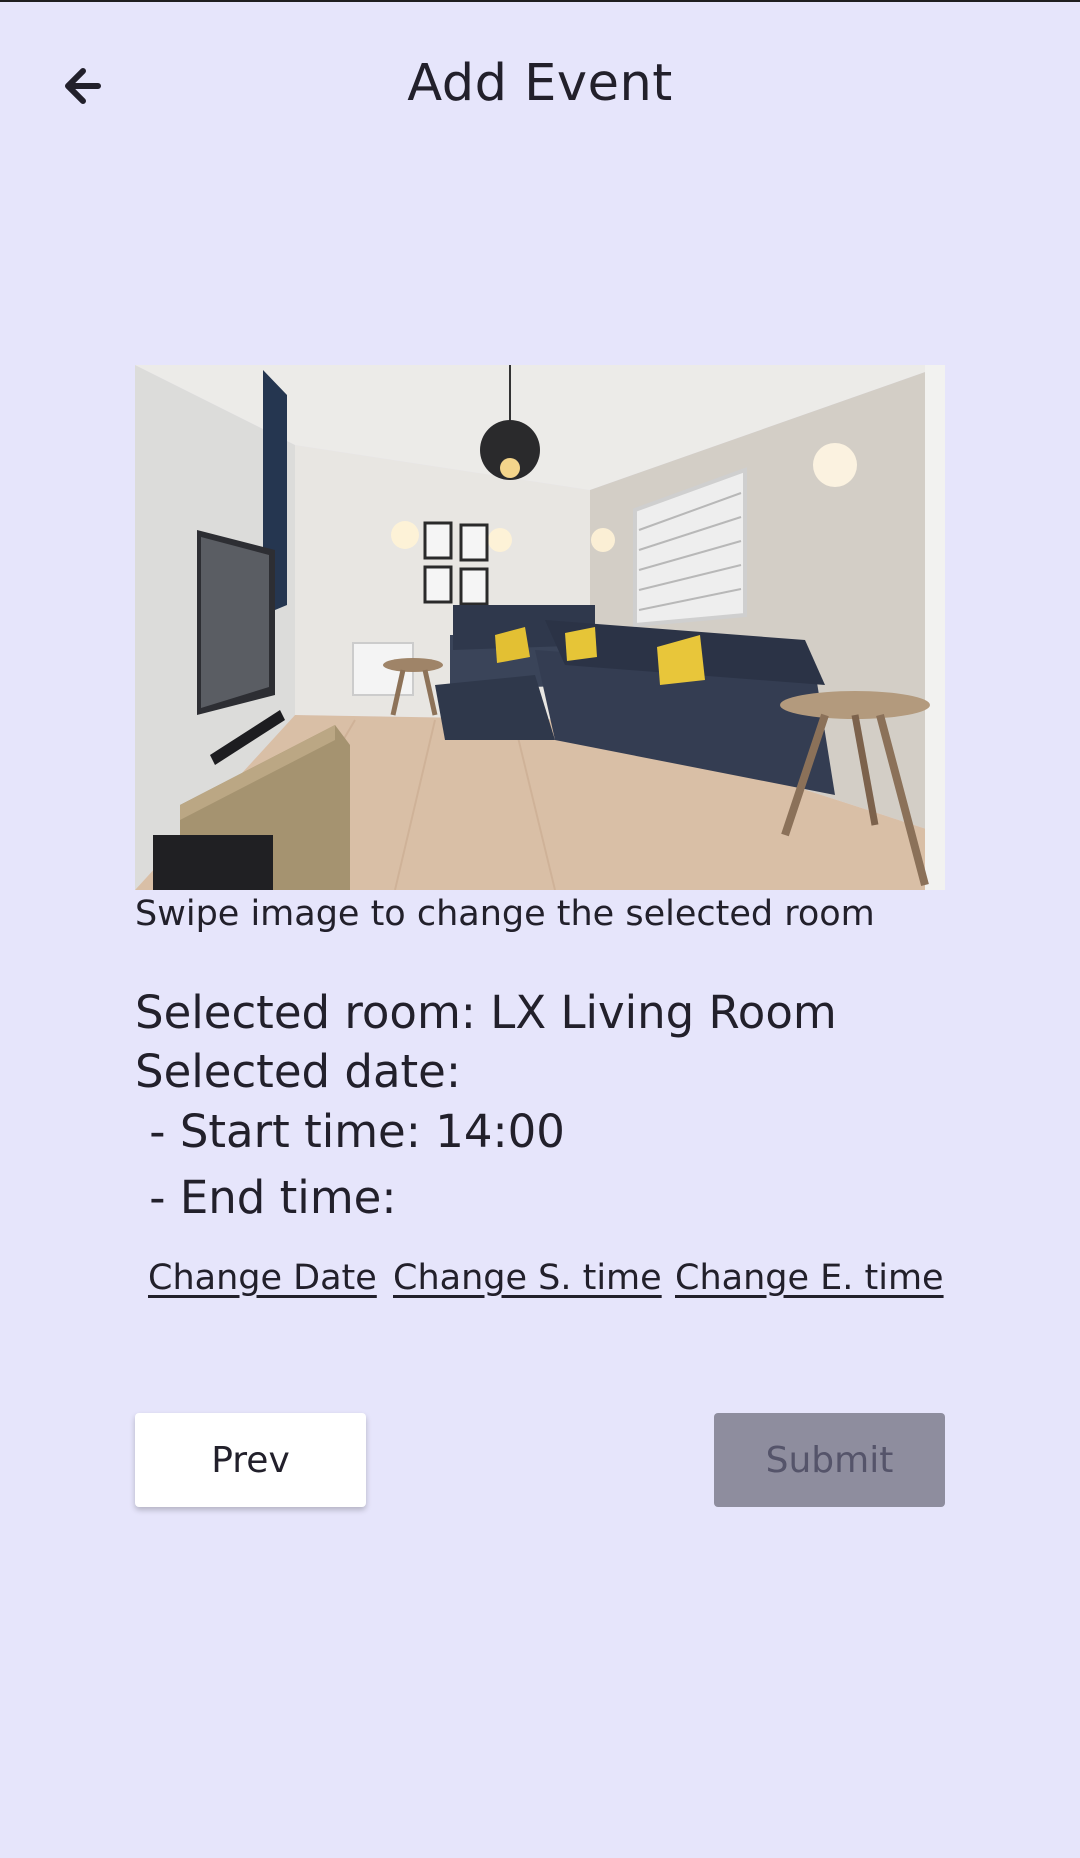 The width and height of the screenshot is (1080, 1858). What do you see at coordinates (298, 1071) in the screenshot?
I see `selected-date-text: Selected date:` at bounding box center [298, 1071].